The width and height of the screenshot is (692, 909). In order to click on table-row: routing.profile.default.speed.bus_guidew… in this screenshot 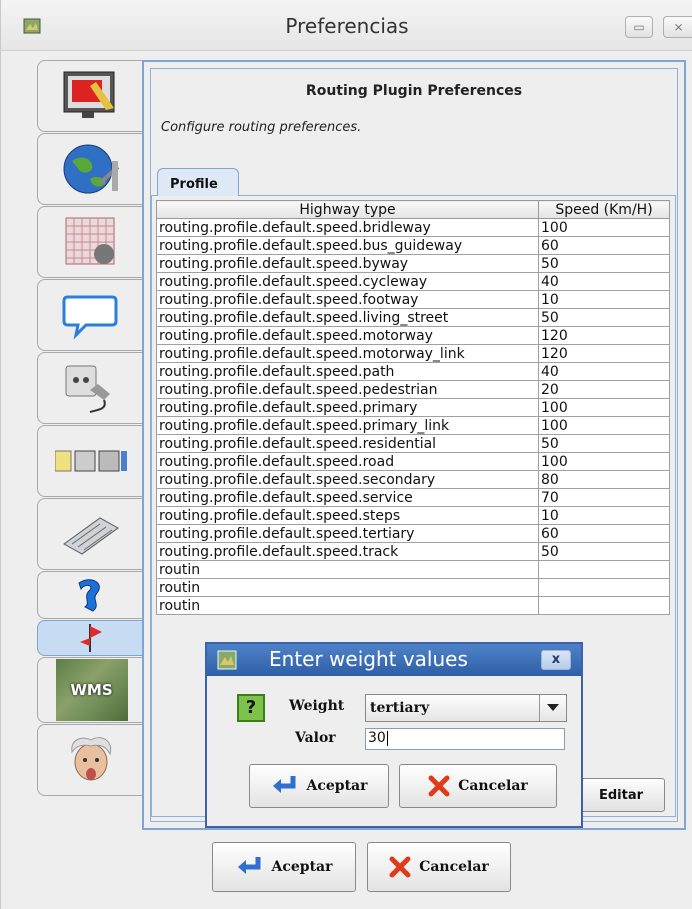, I will do `click(413, 245)`.